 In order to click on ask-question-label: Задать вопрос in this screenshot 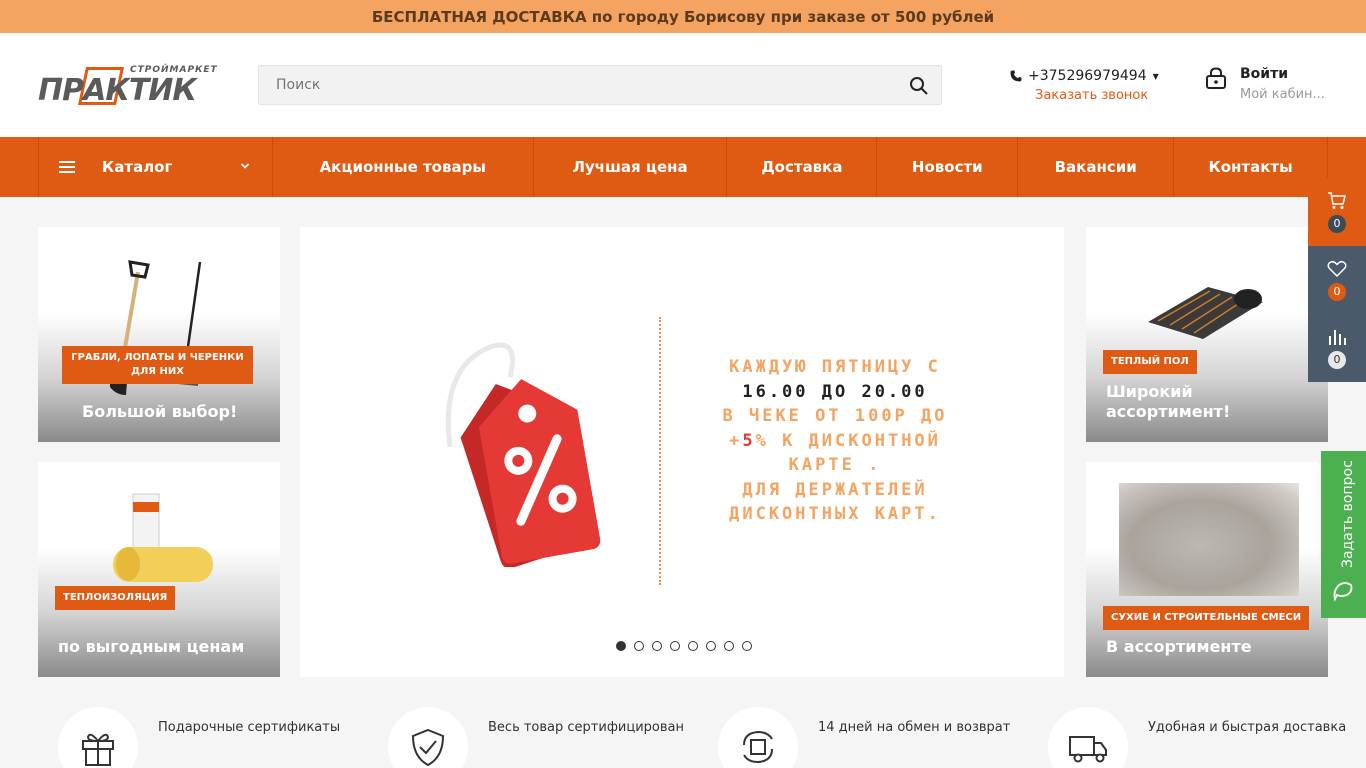, I will do `click(1347, 514)`.